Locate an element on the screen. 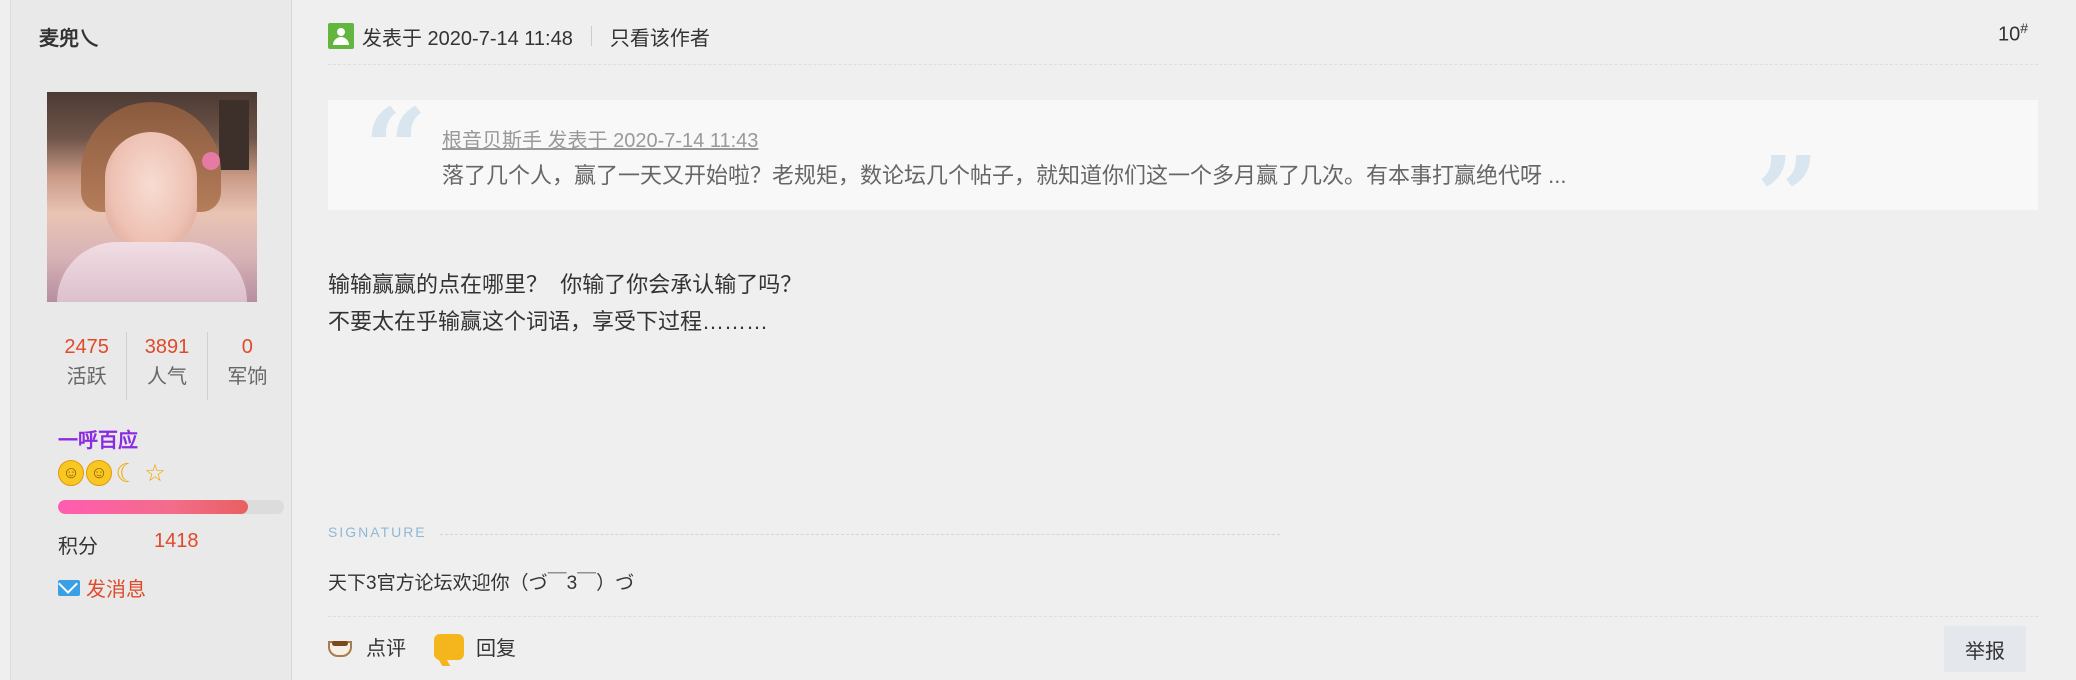 The height and width of the screenshot is (680, 2076). user-rank: 一呼百应 is located at coordinates (98, 438).